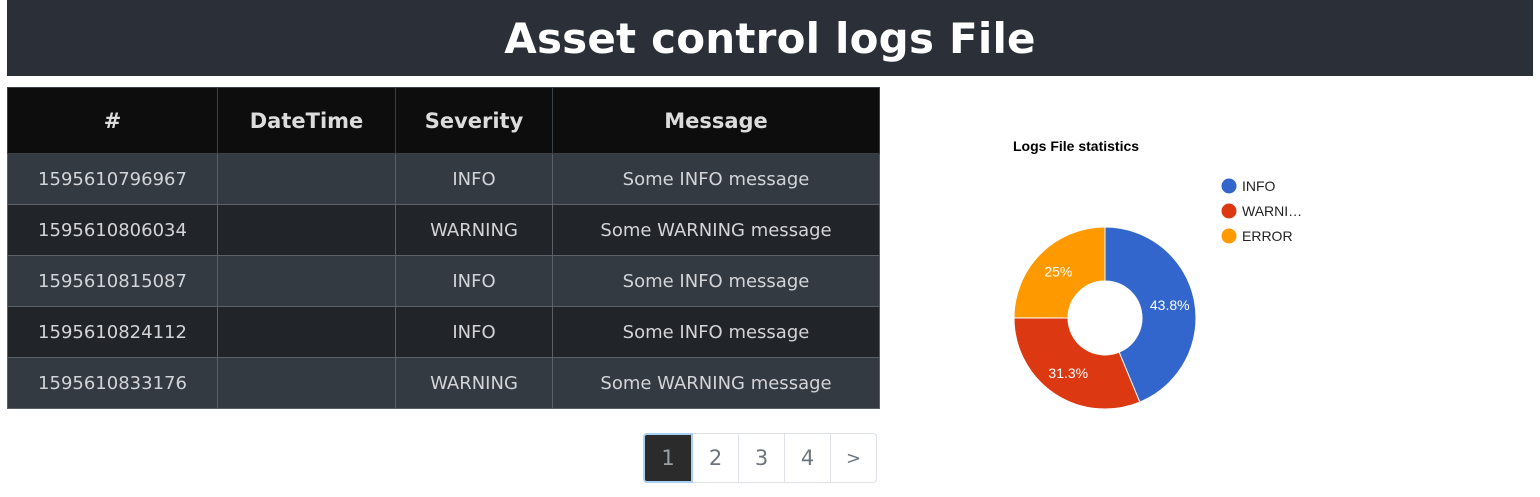  Describe the element at coordinates (716, 120) in the screenshot. I see `column-header-message: Message` at that location.